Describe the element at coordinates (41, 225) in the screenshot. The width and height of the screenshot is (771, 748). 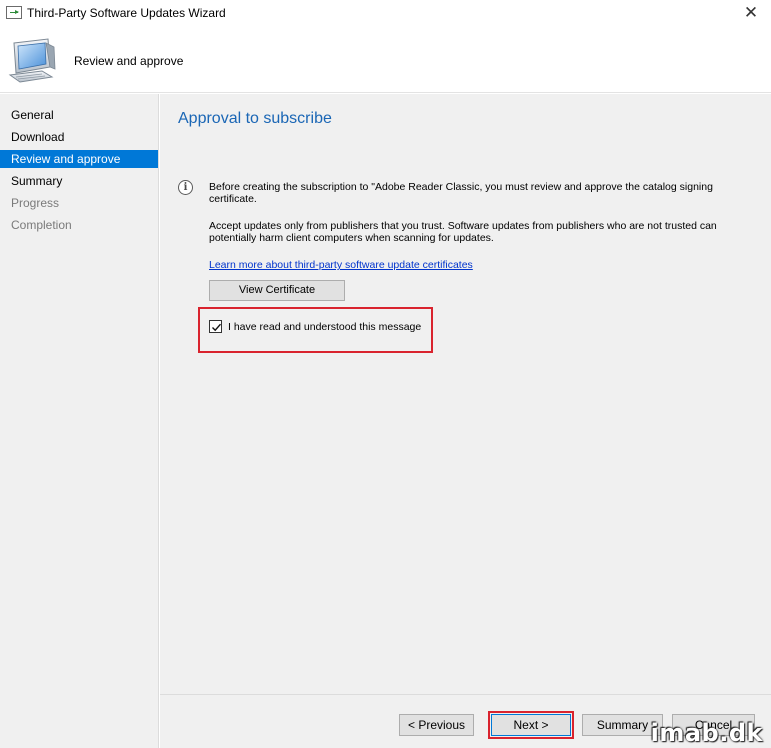
I see `sidebar-item-completion: Completion` at that location.